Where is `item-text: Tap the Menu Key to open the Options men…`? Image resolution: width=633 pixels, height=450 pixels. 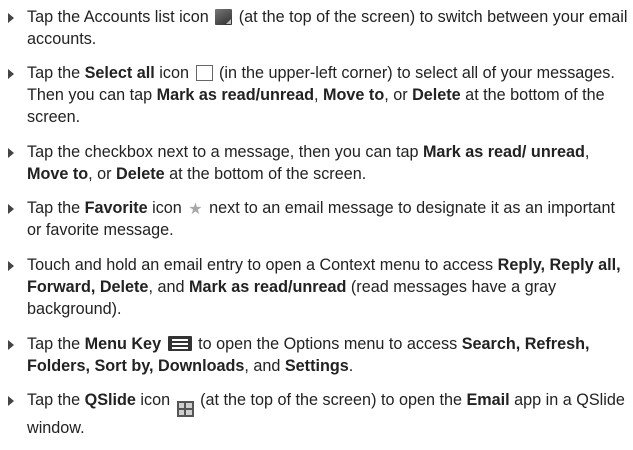 item-text: Tap the Menu Key to open the Options men… is located at coordinates (327, 355).